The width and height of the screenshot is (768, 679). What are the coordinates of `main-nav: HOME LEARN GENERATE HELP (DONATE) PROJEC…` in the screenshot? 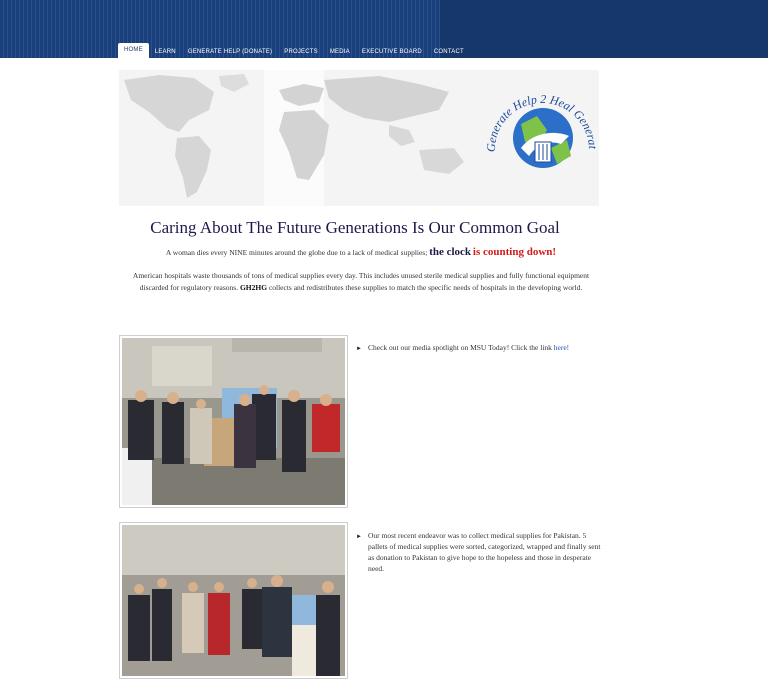 It's located at (294, 50).